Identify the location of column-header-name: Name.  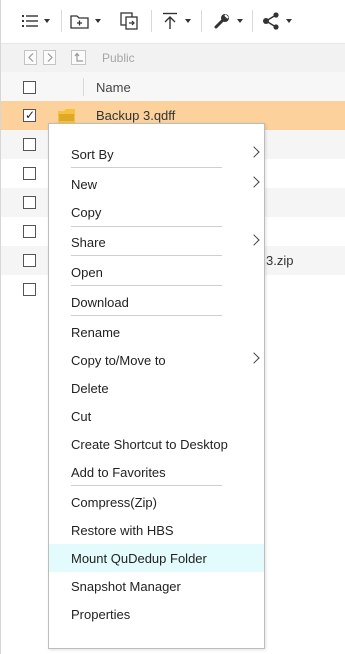
(113, 87).